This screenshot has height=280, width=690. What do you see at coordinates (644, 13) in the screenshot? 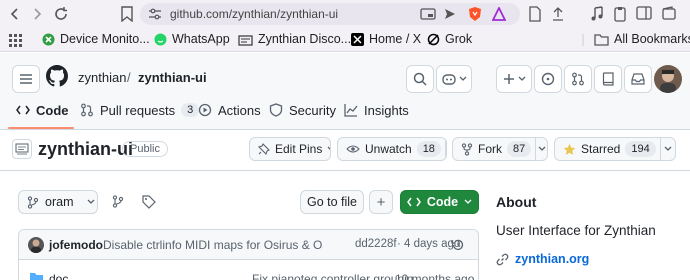
I see `sidebar-icon` at bounding box center [644, 13].